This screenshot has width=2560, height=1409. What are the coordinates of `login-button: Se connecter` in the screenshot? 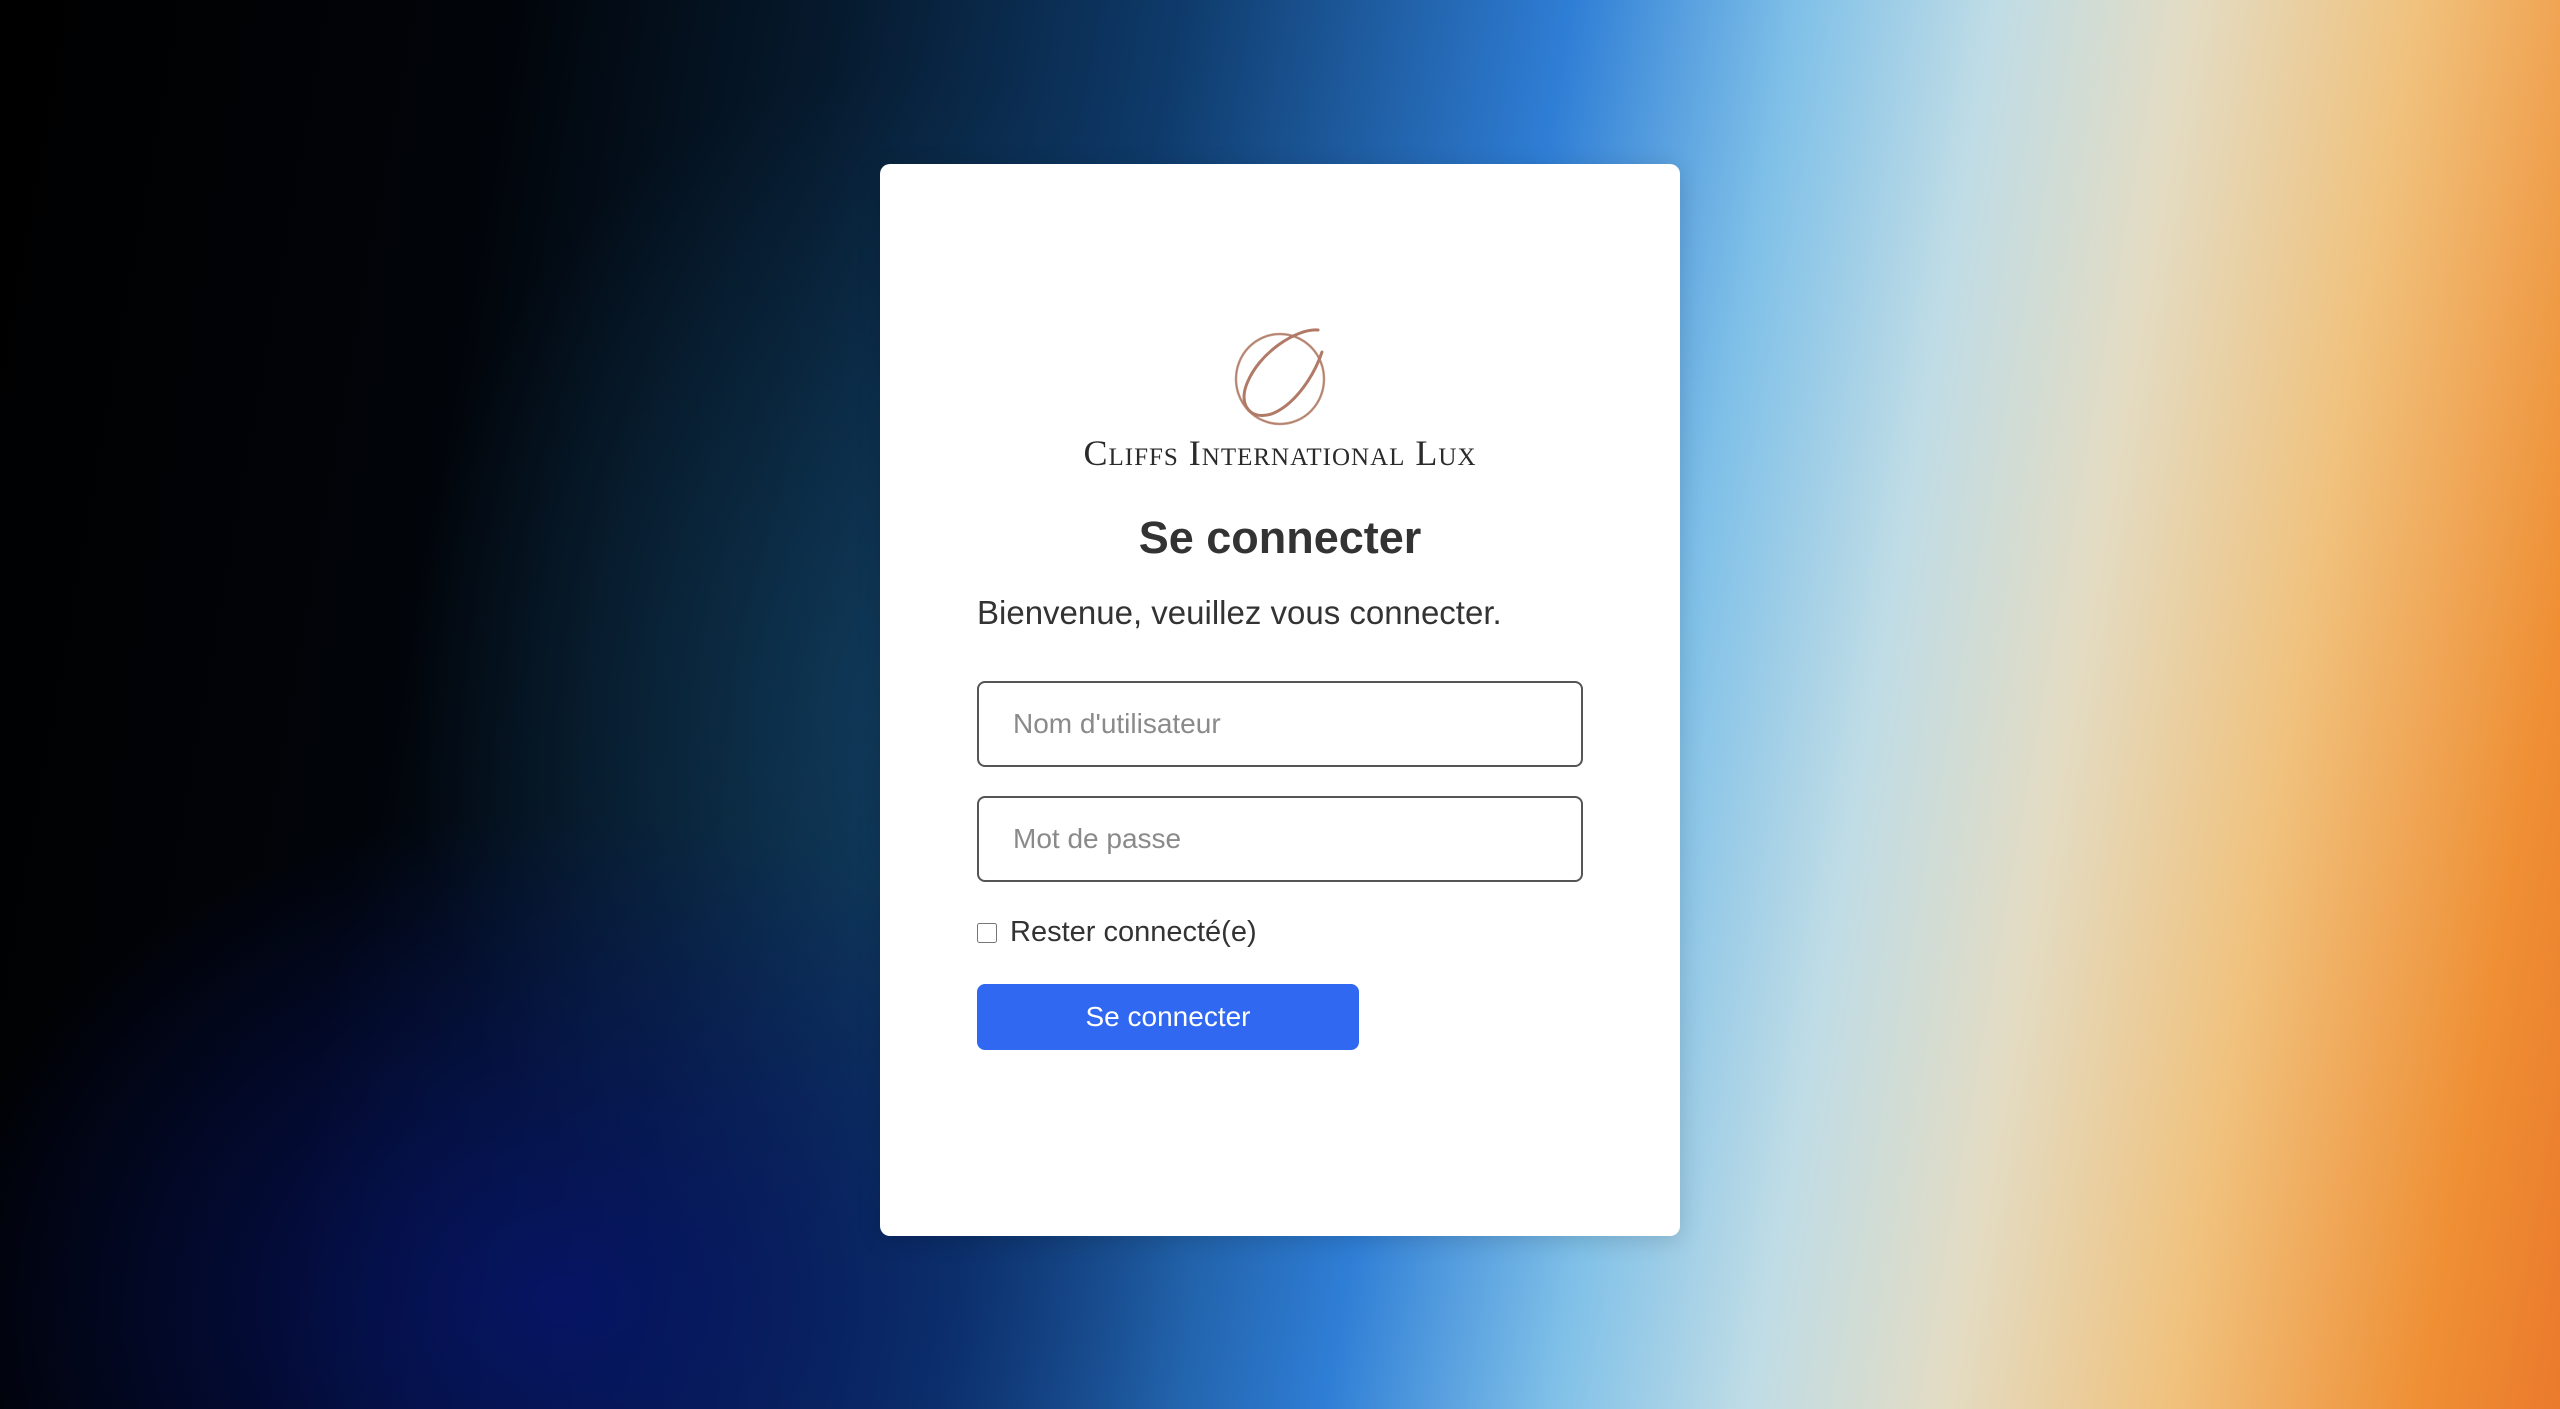 It's located at (1168, 1017).